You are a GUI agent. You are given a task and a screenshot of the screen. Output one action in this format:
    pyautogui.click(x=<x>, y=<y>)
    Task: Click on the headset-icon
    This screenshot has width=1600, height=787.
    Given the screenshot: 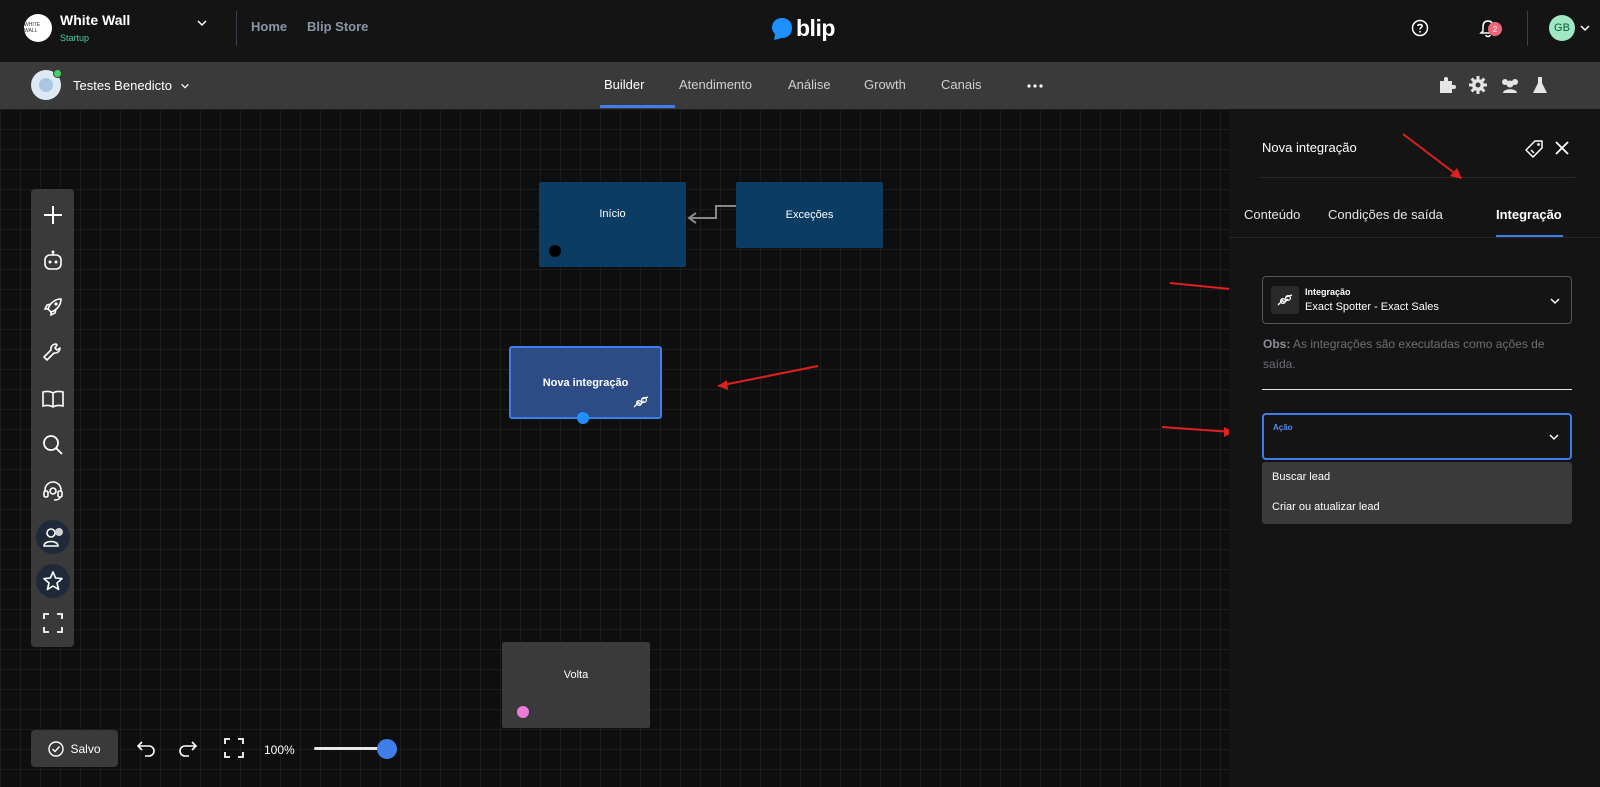 What is the action you would take?
    pyautogui.click(x=52, y=490)
    